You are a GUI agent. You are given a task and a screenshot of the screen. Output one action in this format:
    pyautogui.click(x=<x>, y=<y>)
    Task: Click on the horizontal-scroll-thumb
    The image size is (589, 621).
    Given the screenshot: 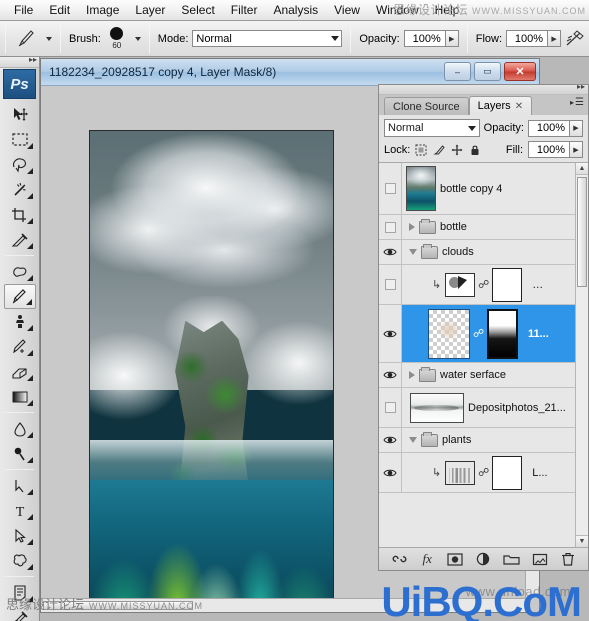 What is the action you would take?
    pyautogui.click(x=118, y=605)
    